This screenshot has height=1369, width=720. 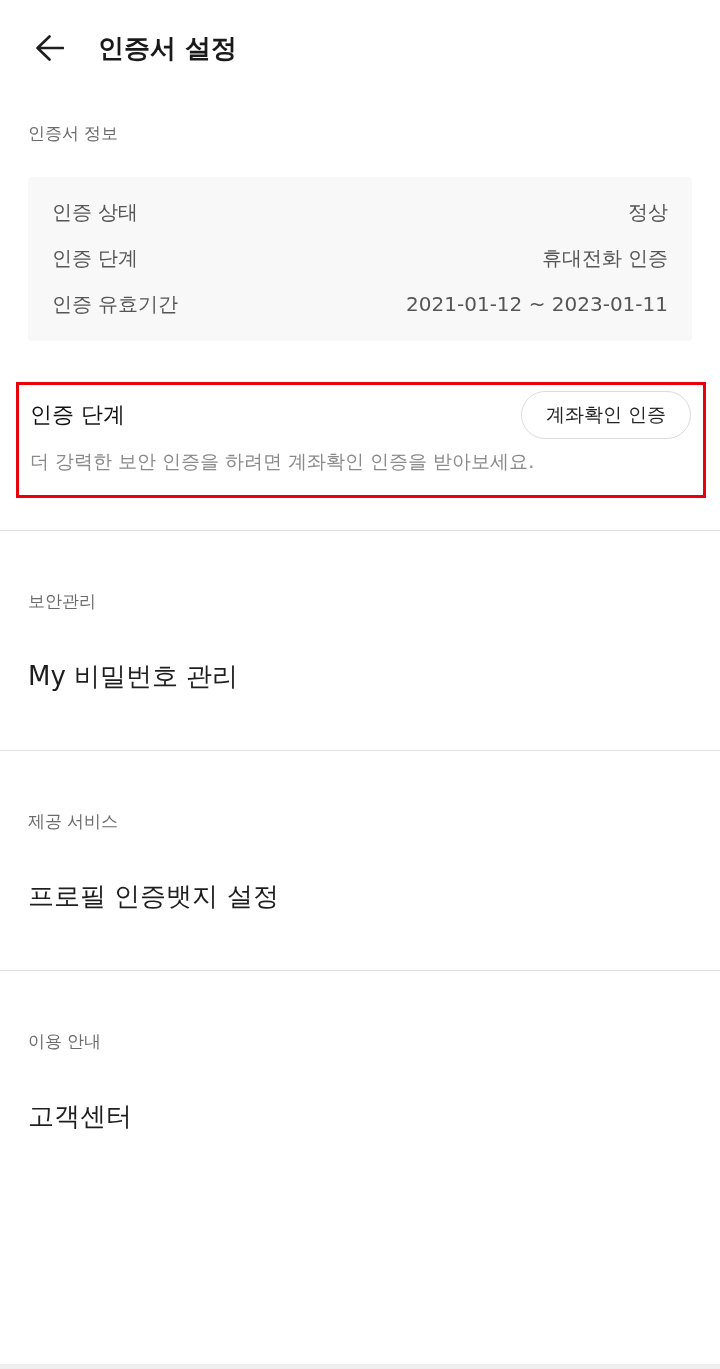 I want to click on section-label: 인증서 정보, so click(x=73, y=133).